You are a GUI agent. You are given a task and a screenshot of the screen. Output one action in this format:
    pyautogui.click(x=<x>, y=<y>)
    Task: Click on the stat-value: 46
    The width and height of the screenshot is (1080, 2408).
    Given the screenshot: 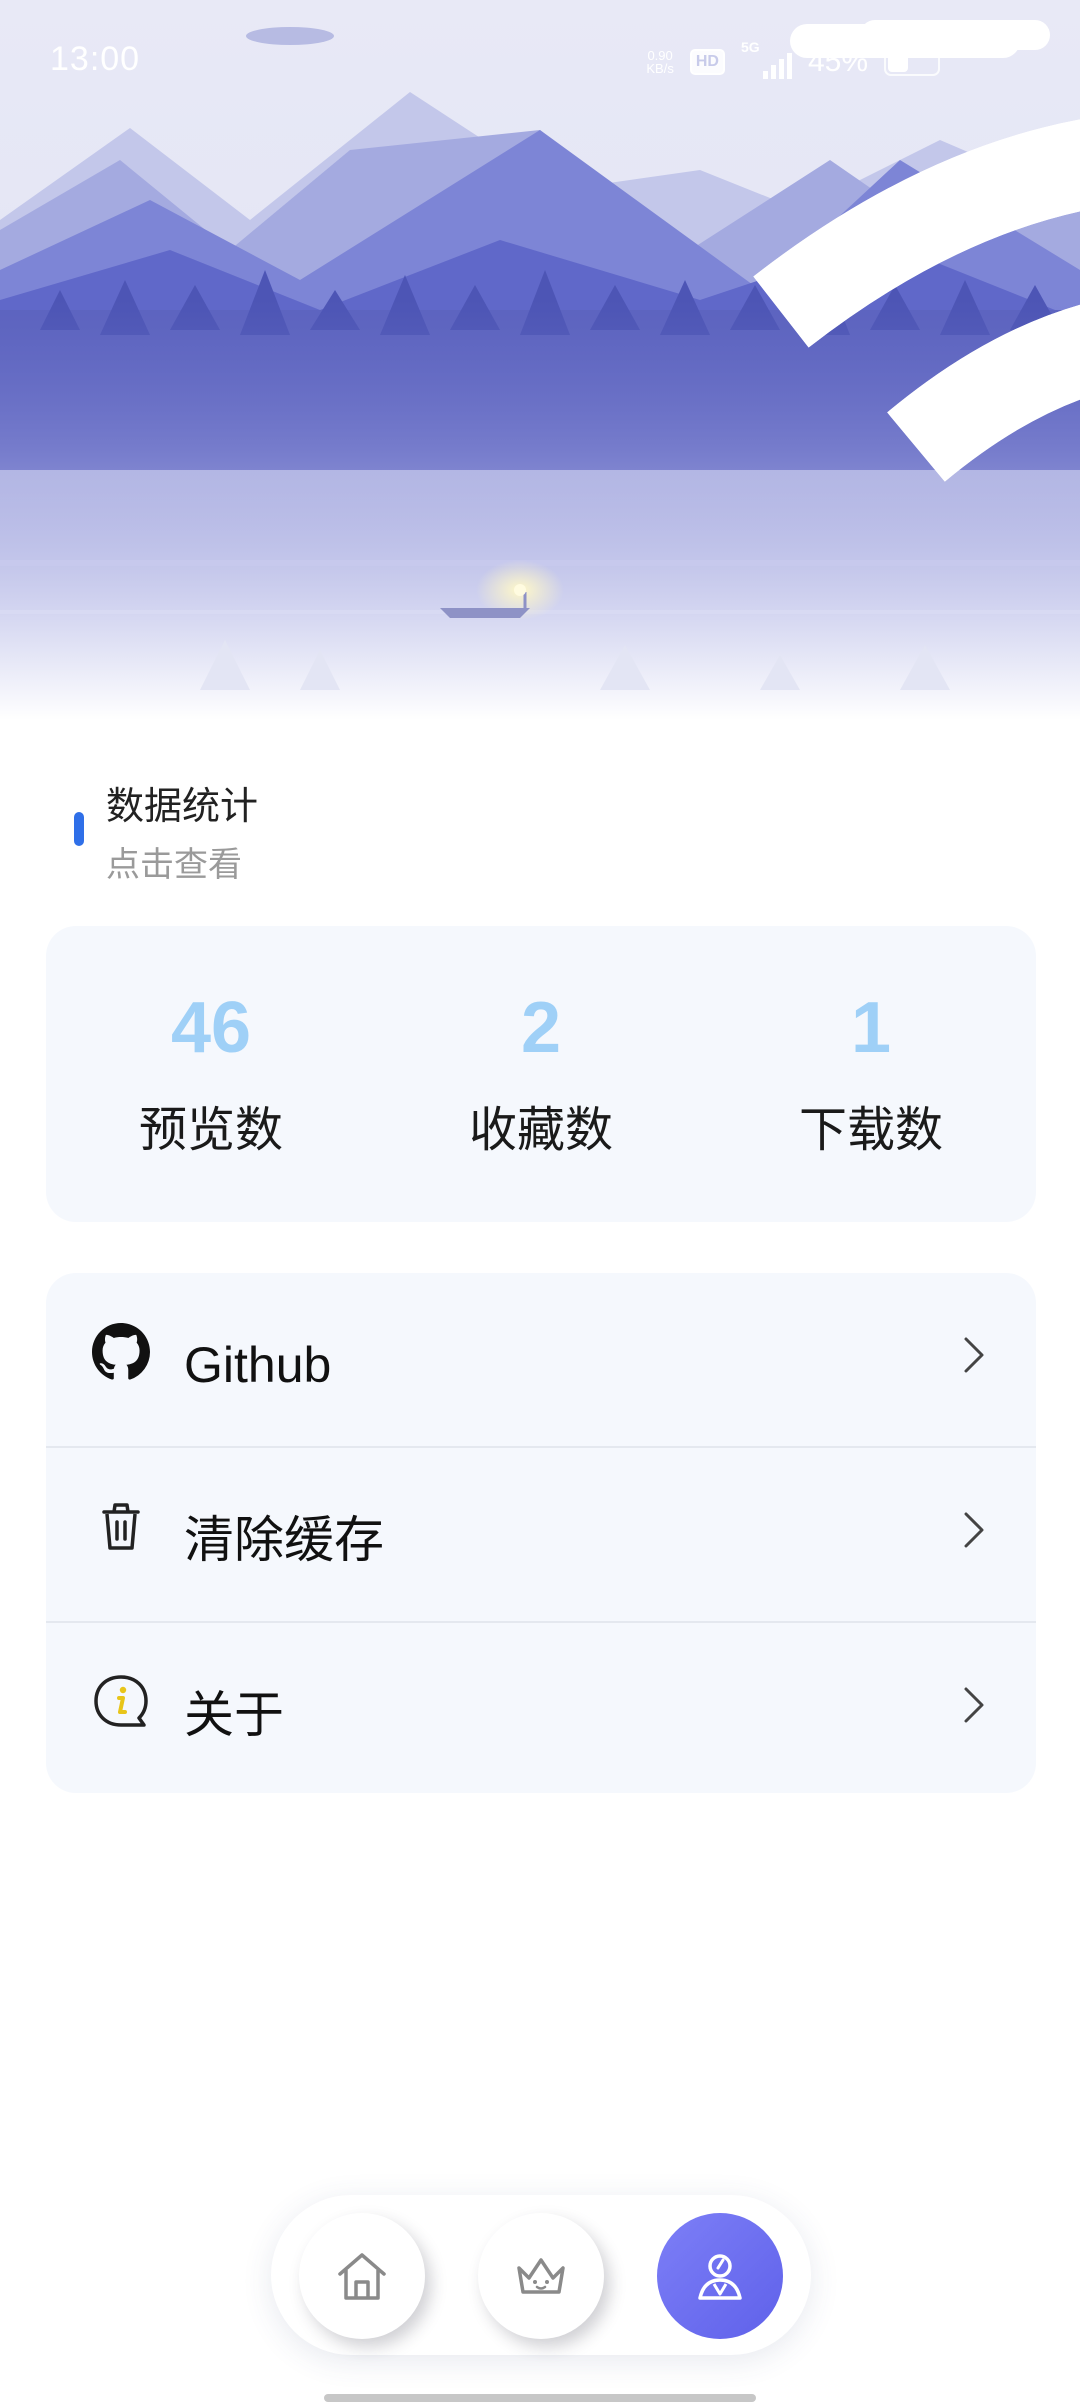 What is the action you would take?
    pyautogui.click(x=211, y=1028)
    